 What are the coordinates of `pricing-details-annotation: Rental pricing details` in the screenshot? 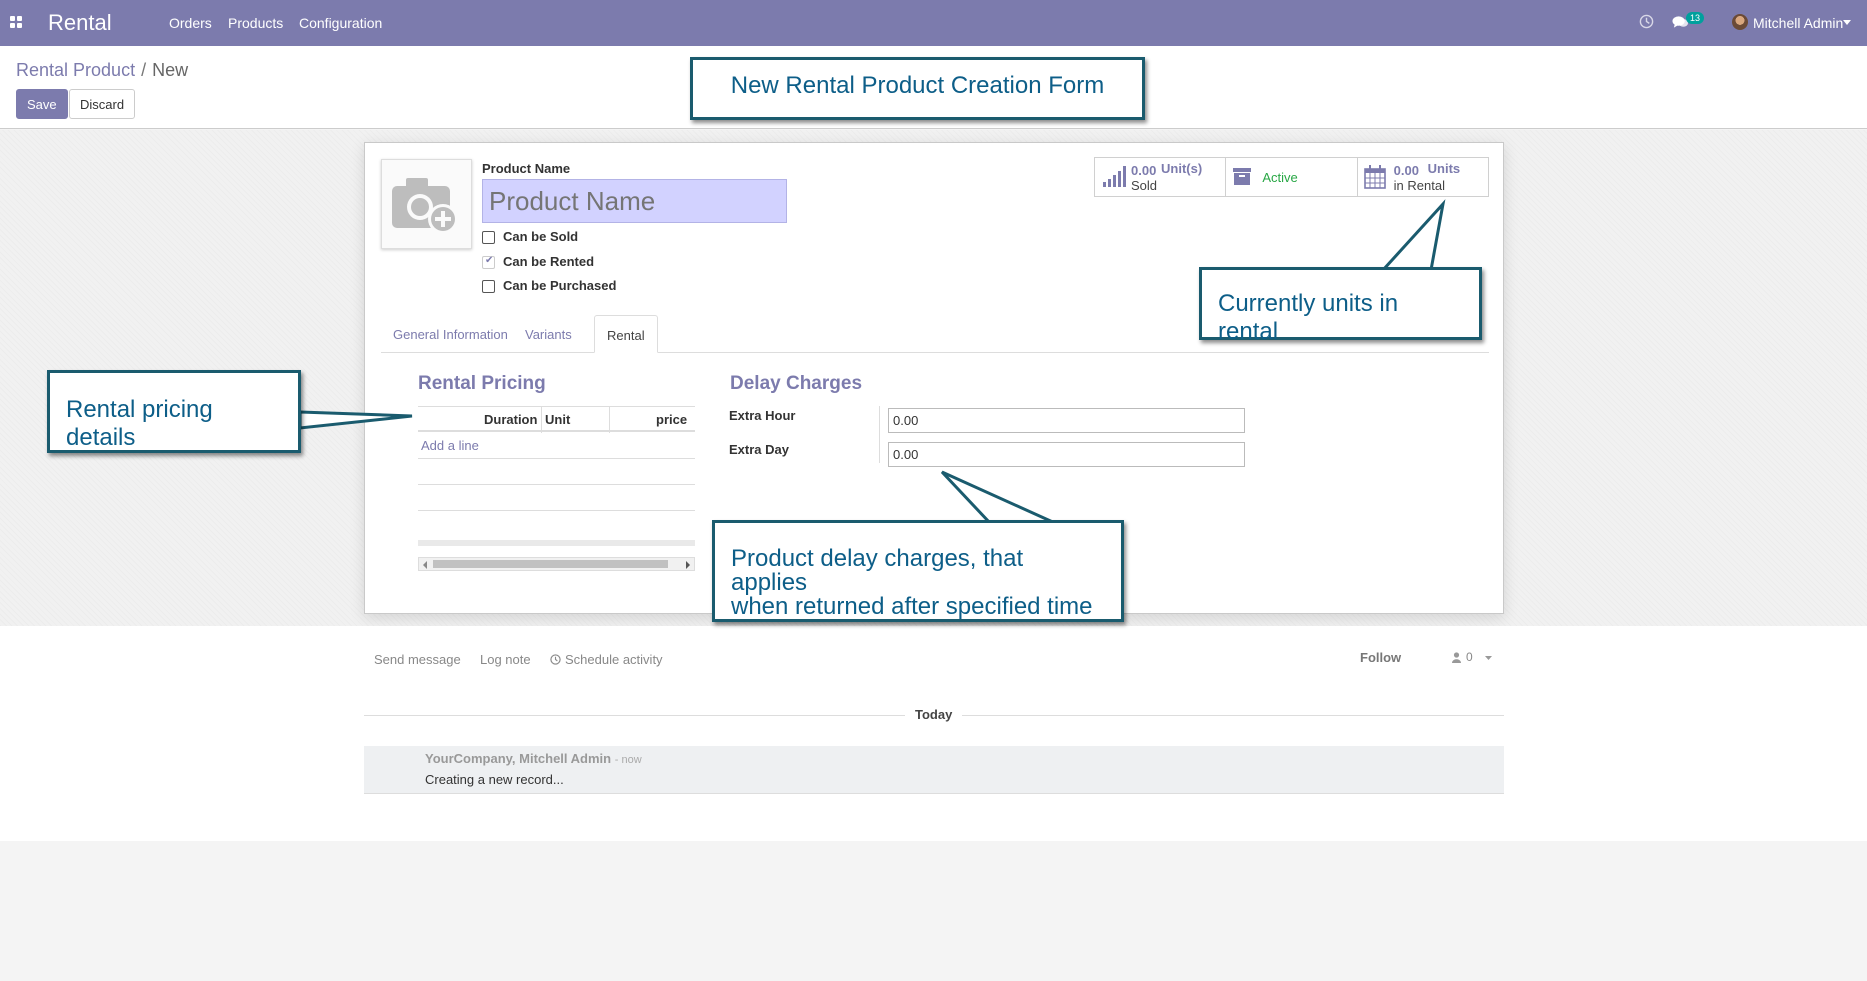 It's located at (174, 411).